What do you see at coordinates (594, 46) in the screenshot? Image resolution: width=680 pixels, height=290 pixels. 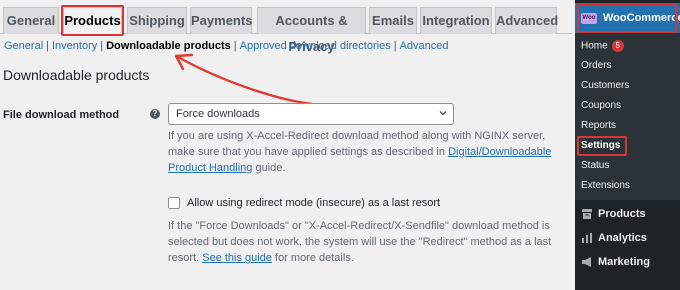 I see `submenu-home-label: Home` at bounding box center [594, 46].